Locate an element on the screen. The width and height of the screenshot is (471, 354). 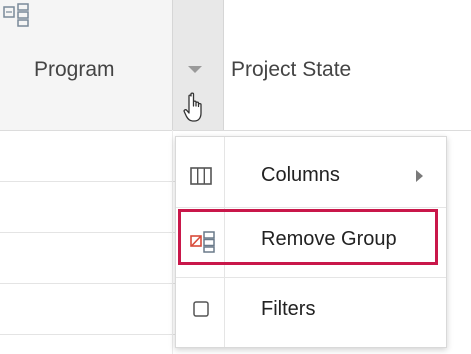
hand-pointer-cursor-icon is located at coordinates (192, 107).